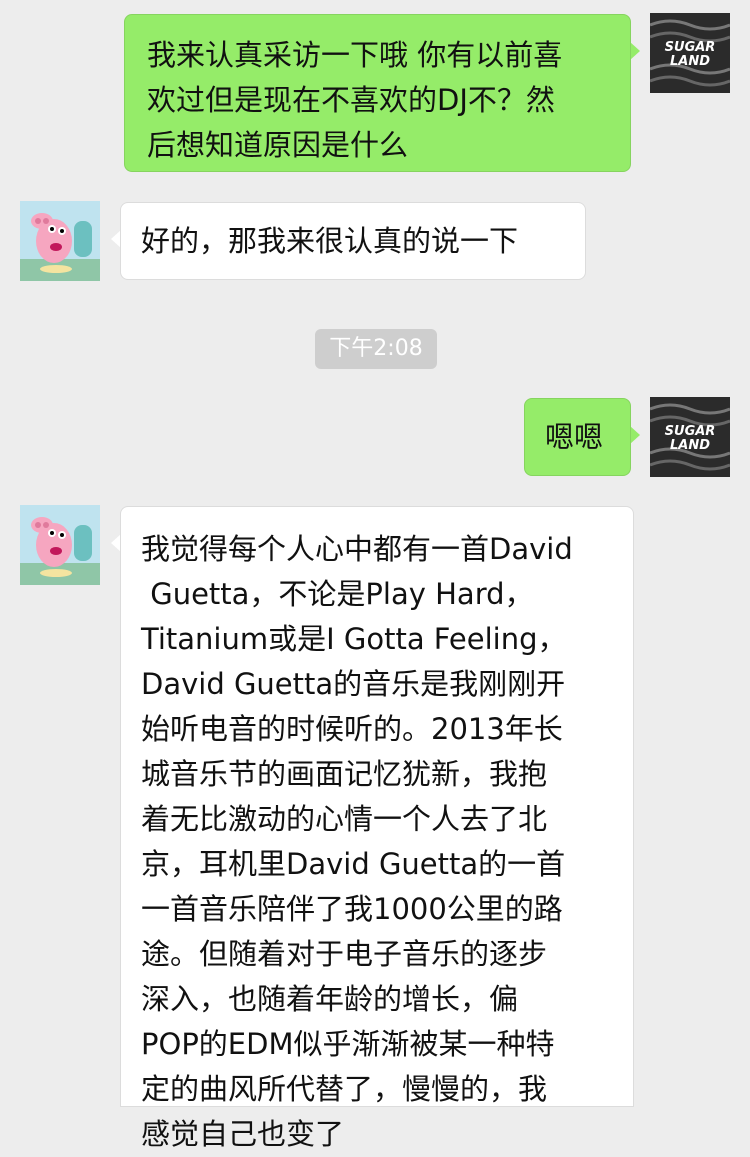 The height and width of the screenshot is (1157, 750). I want to click on message-line: 京，耳机里David Guetta的一首, so click(353, 864).